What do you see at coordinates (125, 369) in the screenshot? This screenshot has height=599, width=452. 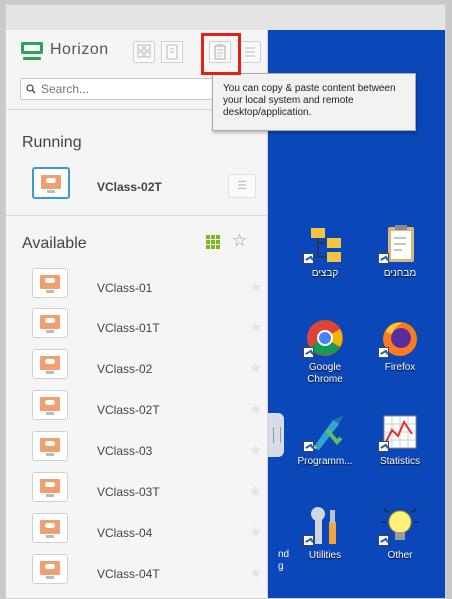 I see `item-label: VClass-02` at bounding box center [125, 369].